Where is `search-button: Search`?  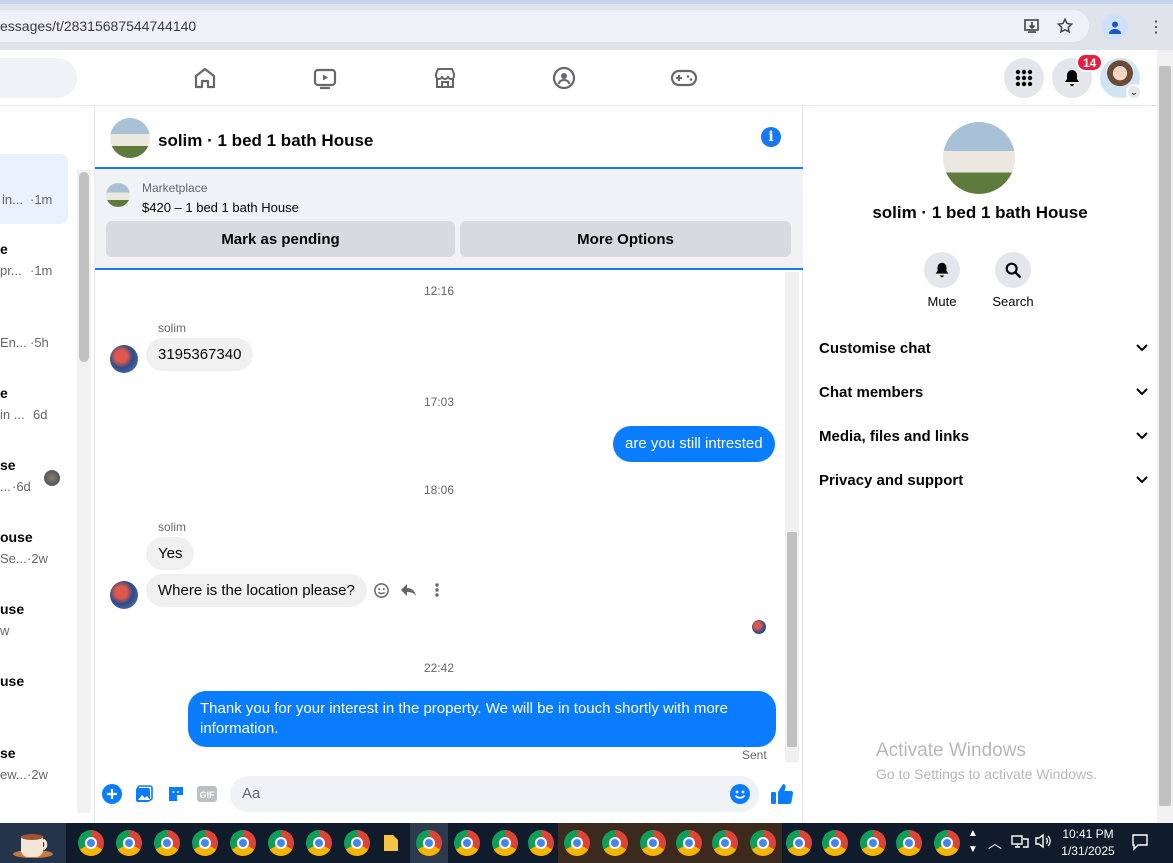
search-button: Search is located at coordinates (1013, 280).